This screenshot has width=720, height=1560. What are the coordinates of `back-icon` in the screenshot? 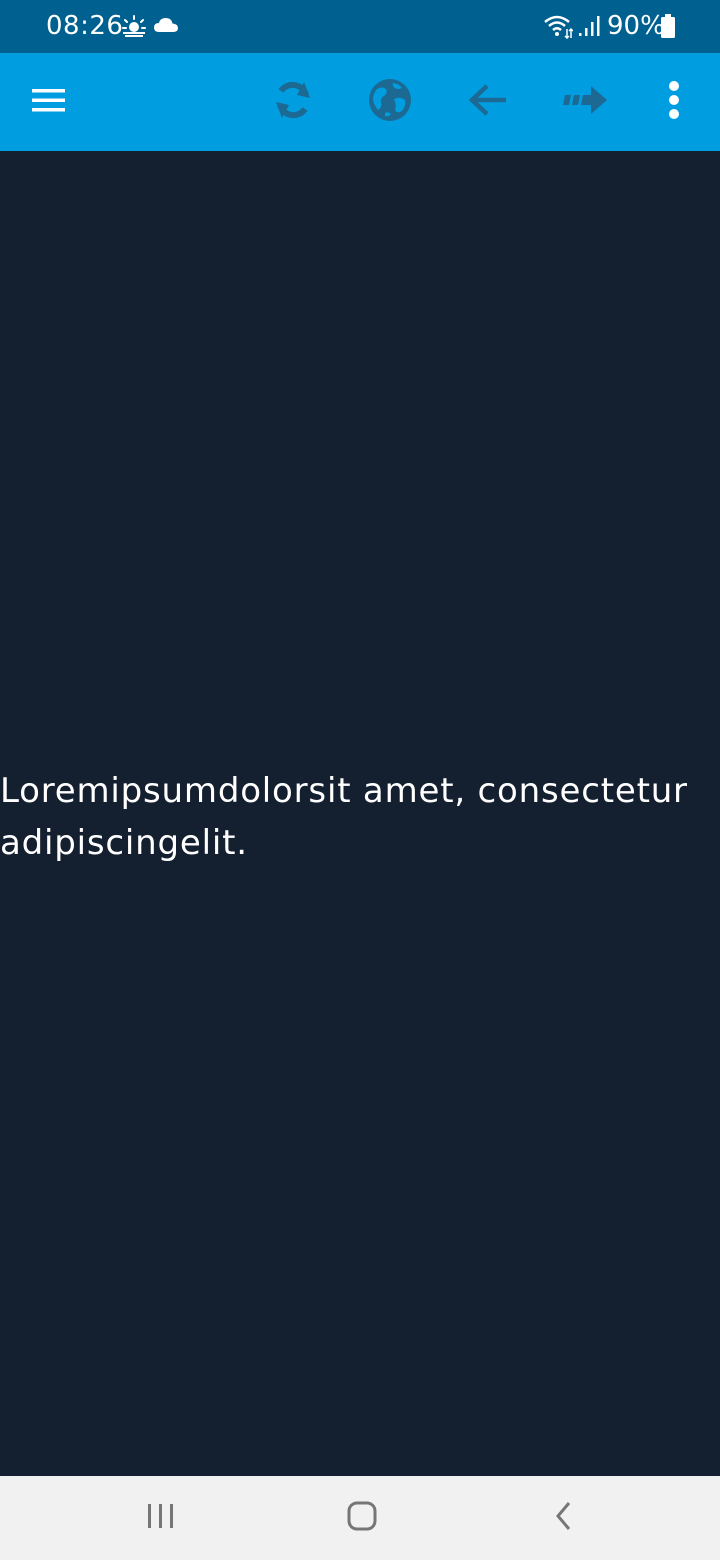 It's located at (564, 1518).